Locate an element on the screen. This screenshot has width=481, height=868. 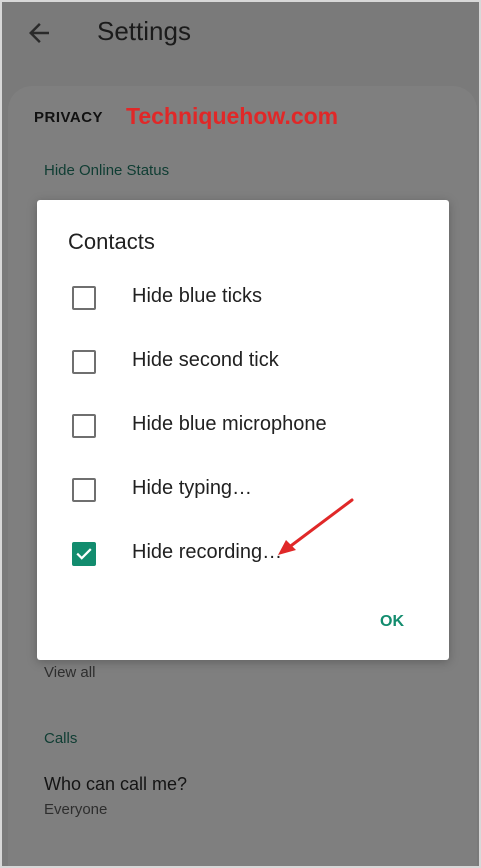
checkbox-hide-blue-ticks is located at coordinates (84, 298).